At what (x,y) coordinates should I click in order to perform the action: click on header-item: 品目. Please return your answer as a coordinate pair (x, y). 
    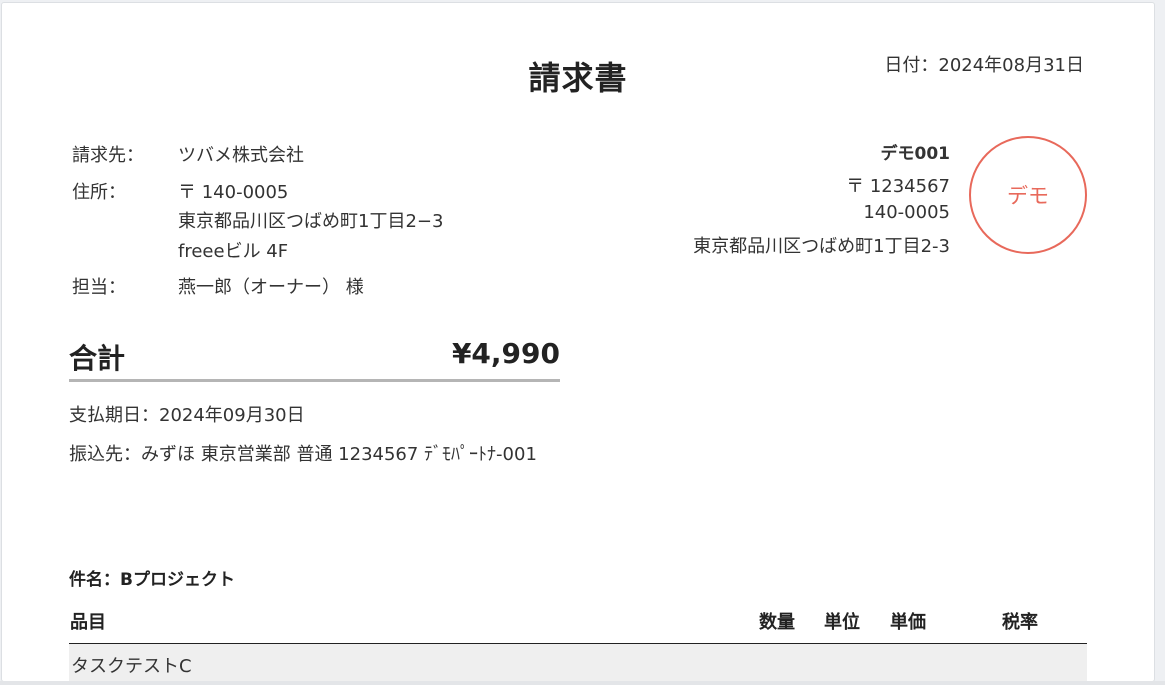
    Looking at the image, I should click on (88, 622).